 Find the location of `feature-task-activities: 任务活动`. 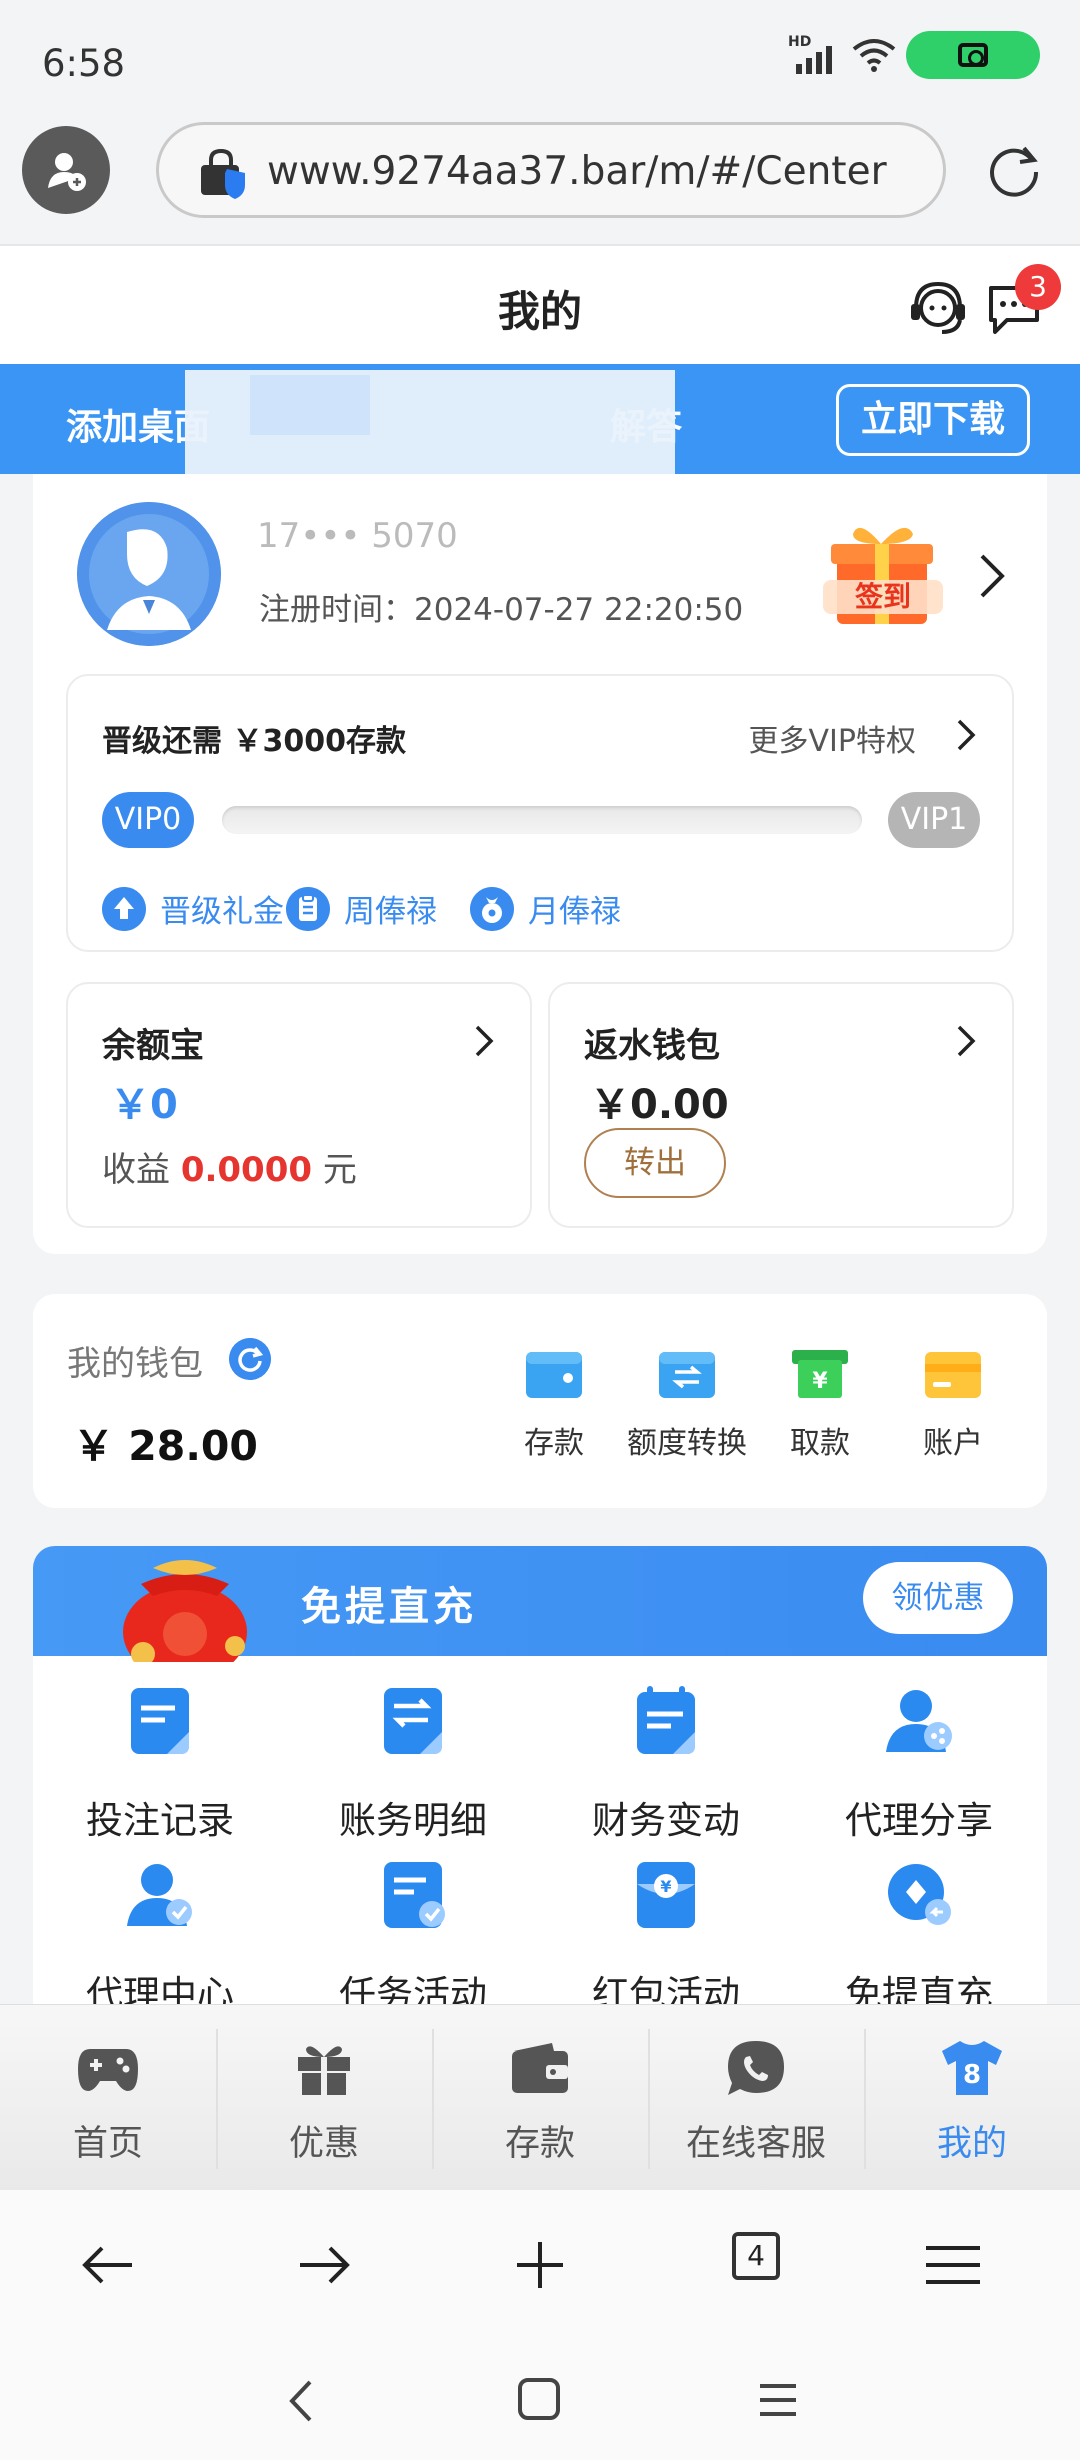

feature-task-activities: 任务活动 is located at coordinates (413, 1933).